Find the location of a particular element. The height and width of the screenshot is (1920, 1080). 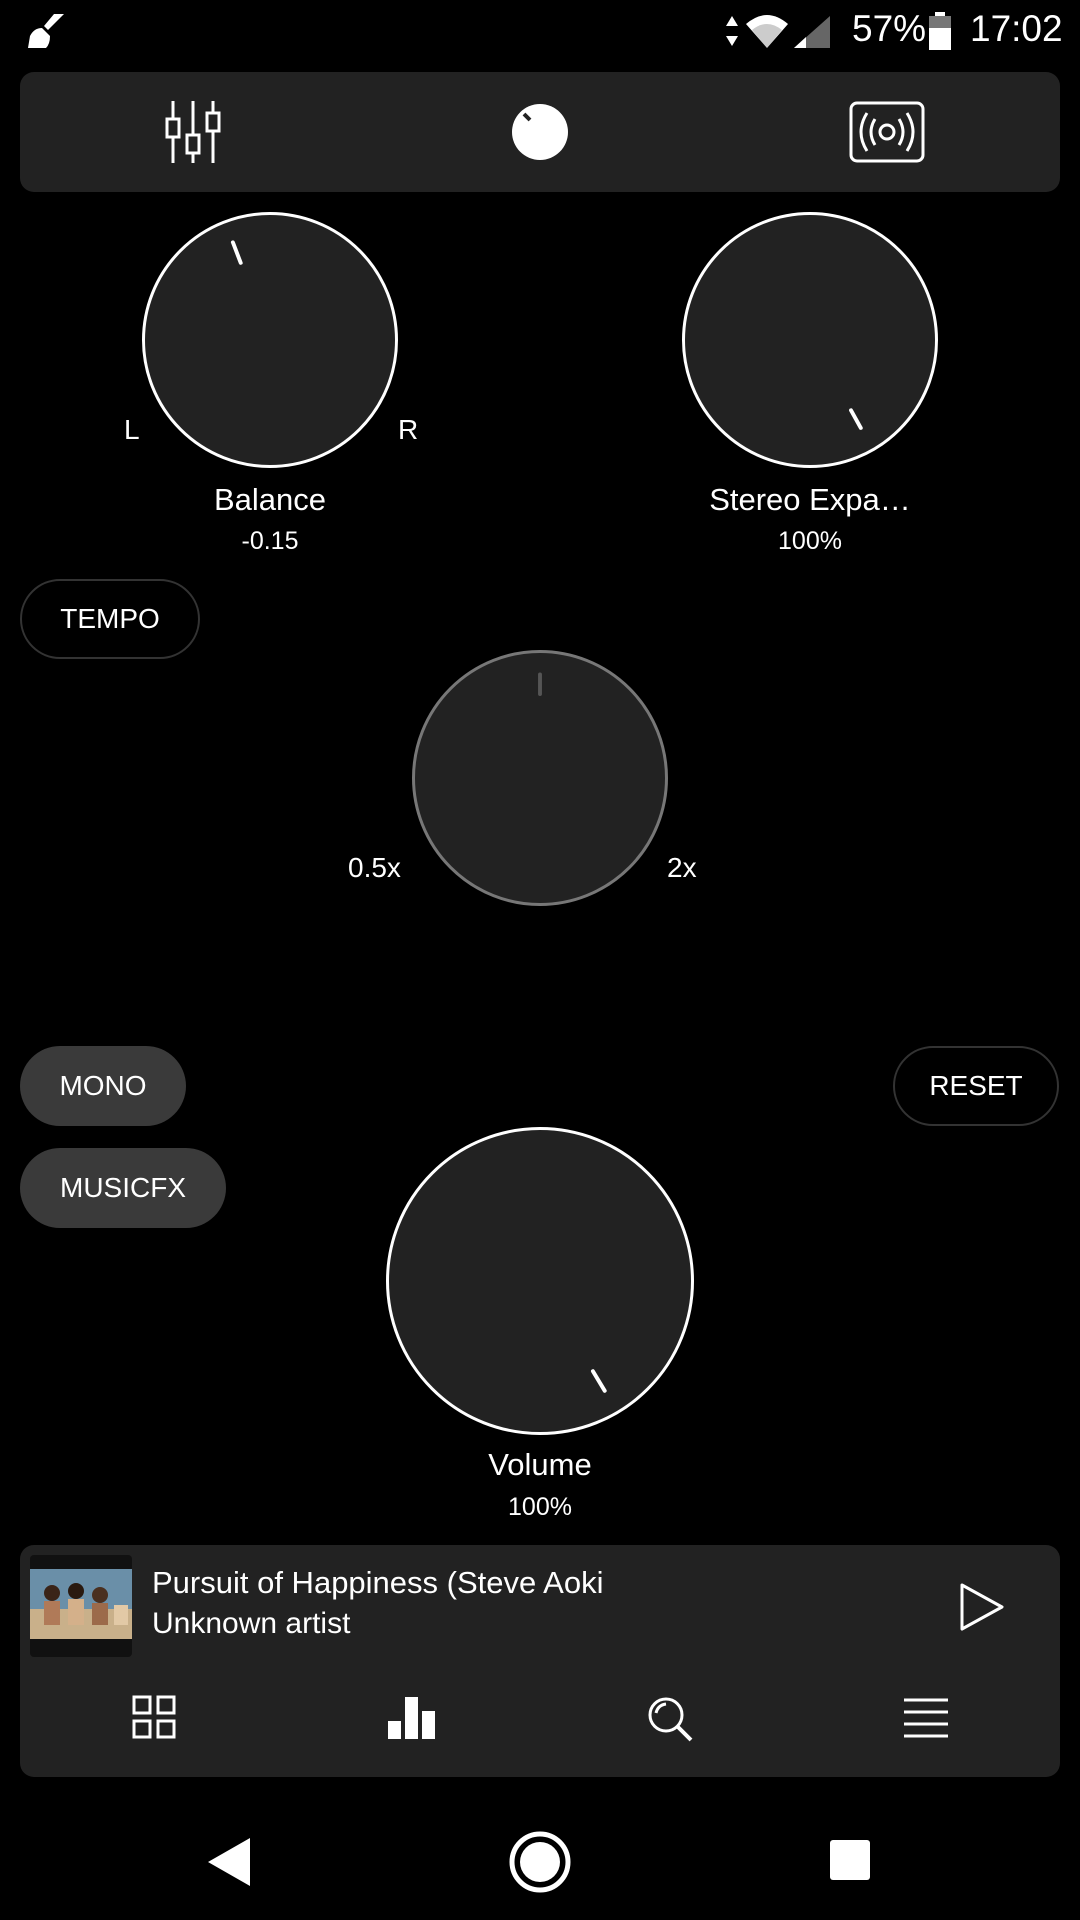

home-icon is located at coordinates (540, 1862).